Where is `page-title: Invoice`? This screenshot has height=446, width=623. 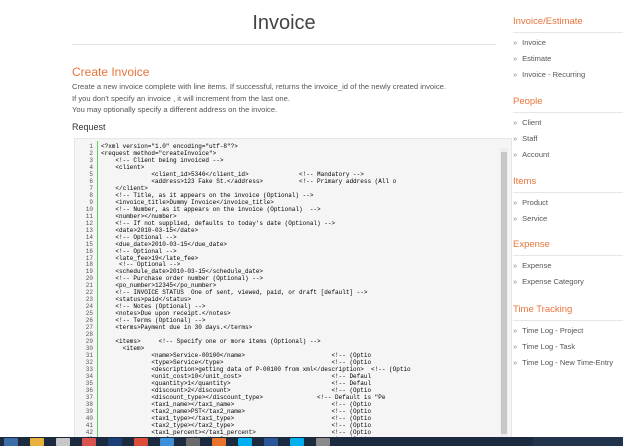
page-title: Invoice is located at coordinates (284, 23).